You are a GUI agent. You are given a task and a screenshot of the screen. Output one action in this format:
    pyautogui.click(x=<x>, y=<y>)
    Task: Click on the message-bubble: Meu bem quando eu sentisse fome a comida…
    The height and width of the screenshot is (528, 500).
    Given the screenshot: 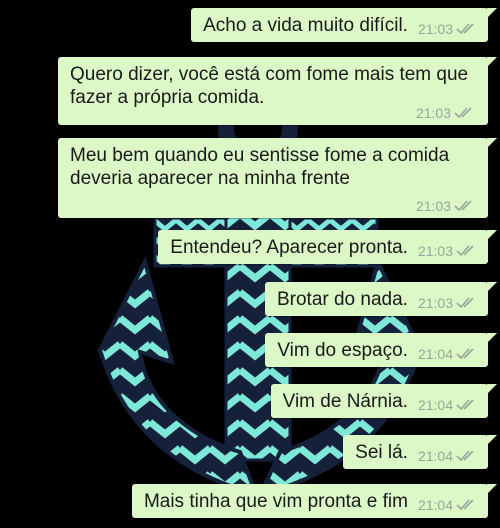 What is the action you would take?
    pyautogui.click(x=277, y=178)
    